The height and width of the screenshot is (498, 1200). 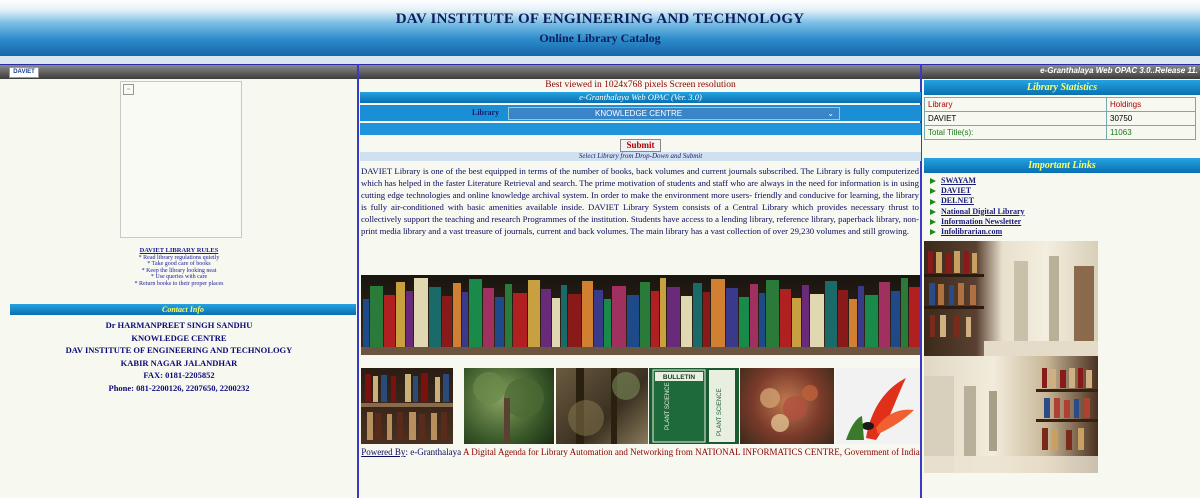 What do you see at coordinates (956, 190) in the screenshot?
I see `link-daviet: DAVIET` at bounding box center [956, 190].